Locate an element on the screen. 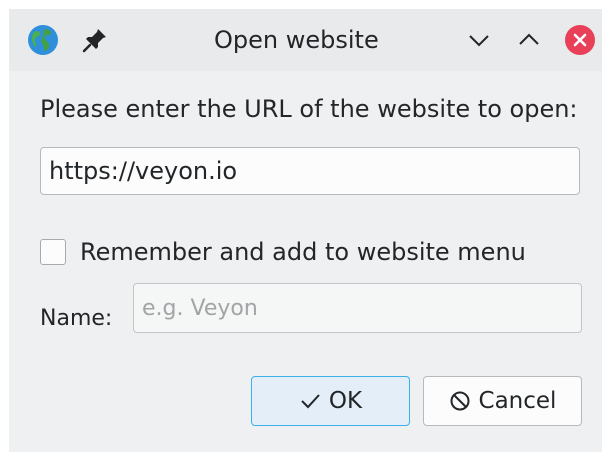 This screenshot has width=602, height=452. ok-label: OK is located at coordinates (345, 401).